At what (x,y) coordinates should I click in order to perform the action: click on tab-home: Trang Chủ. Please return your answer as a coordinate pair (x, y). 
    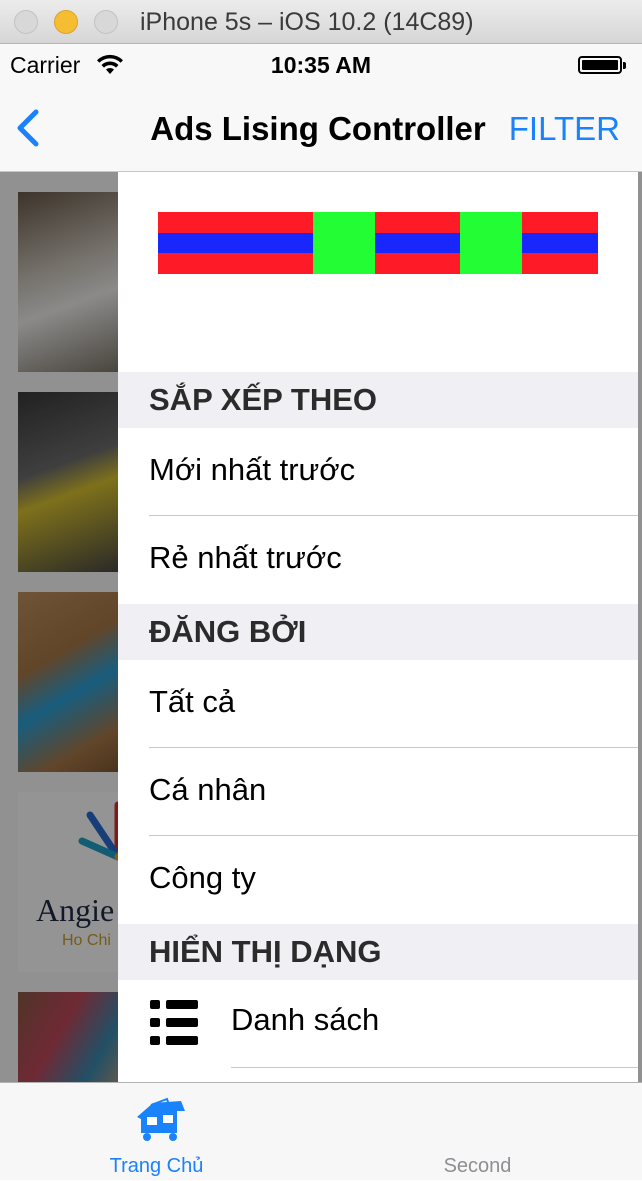
    Looking at the image, I should click on (160, 1132).